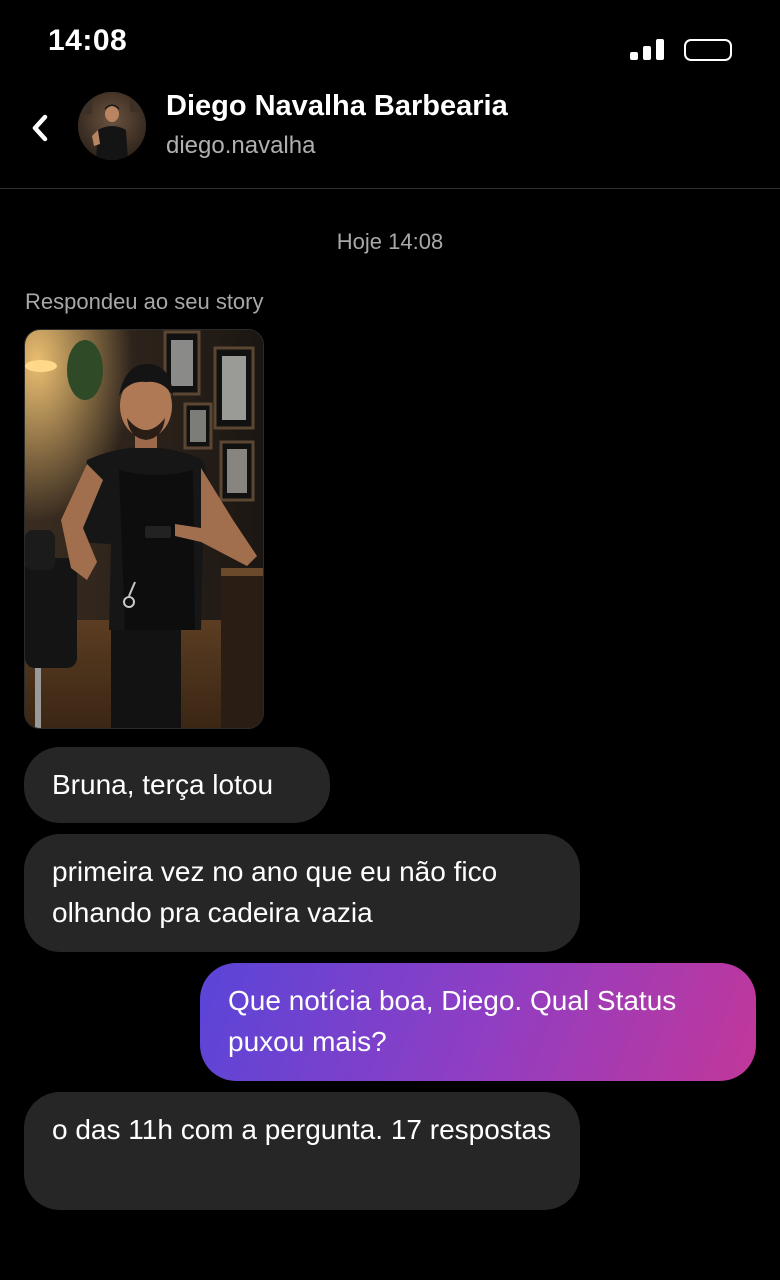  I want to click on contact-name: Diego Navalha Barbearia, so click(337, 106).